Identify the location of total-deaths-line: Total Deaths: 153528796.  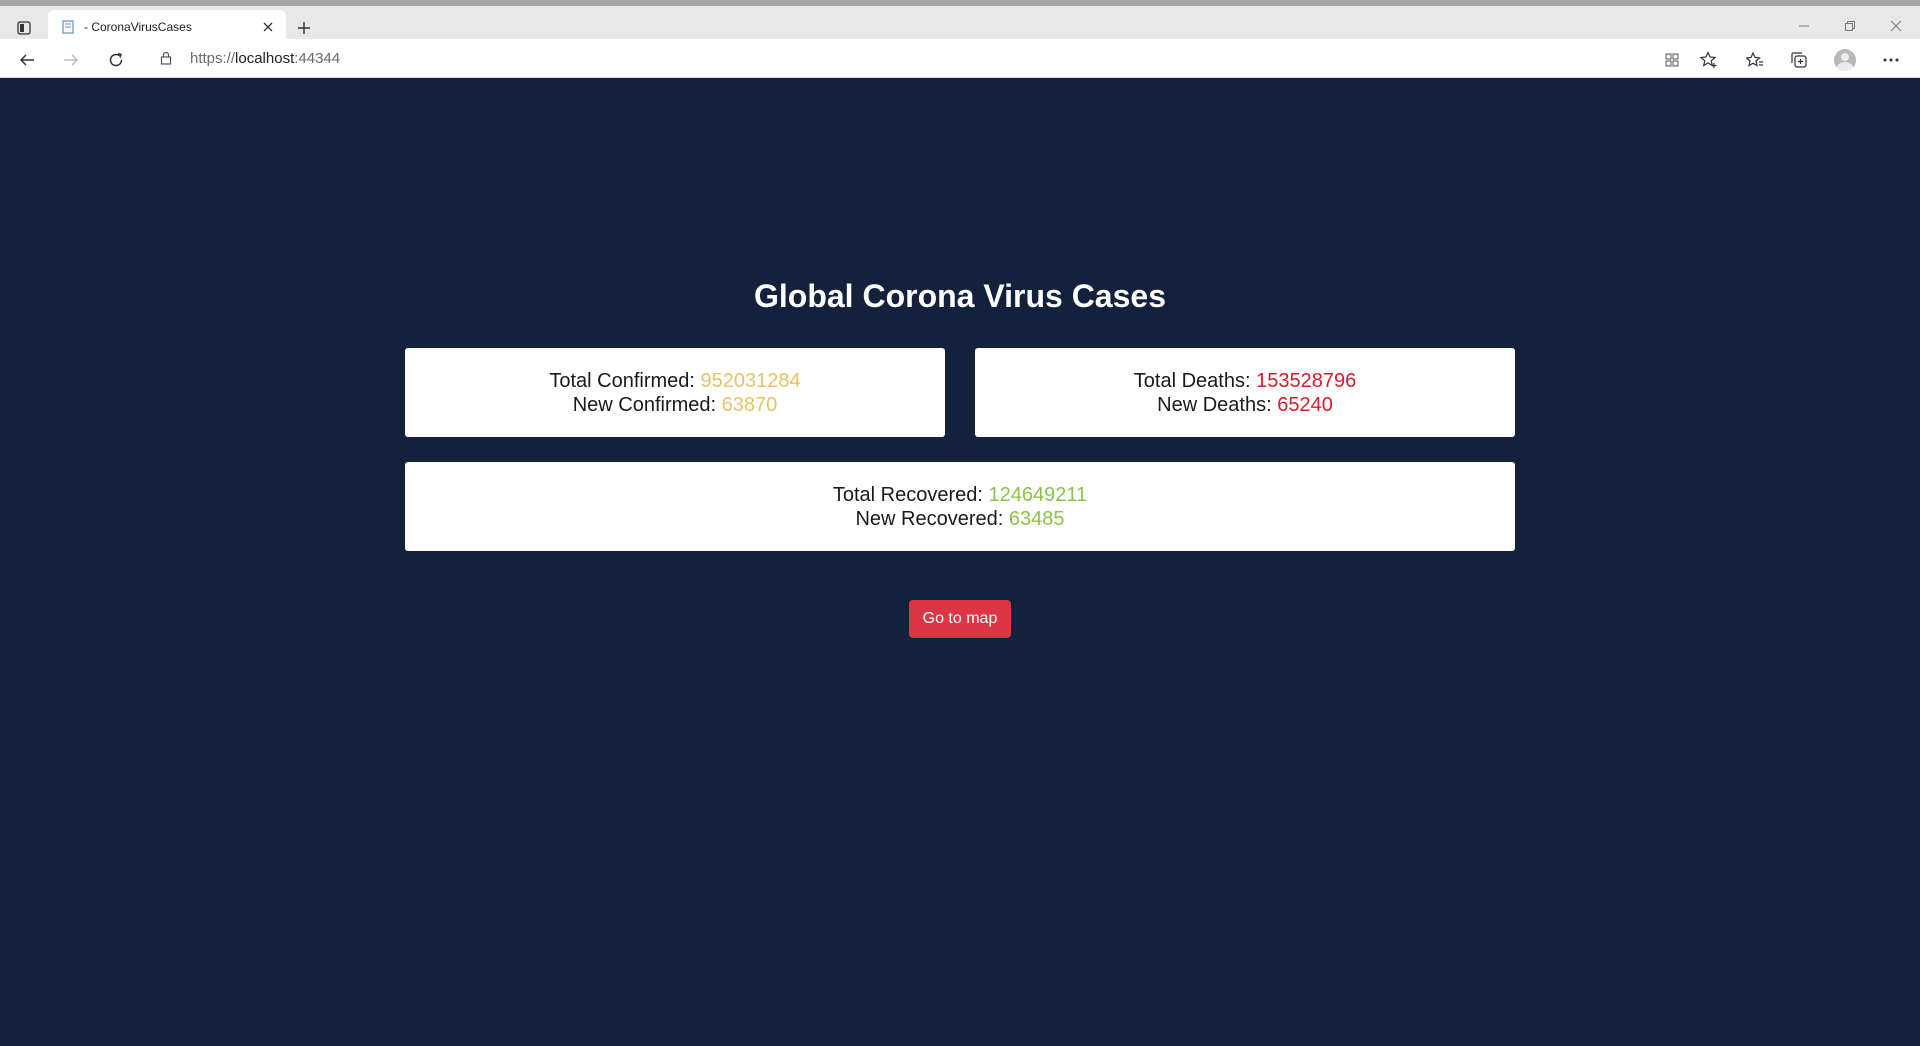
(1245, 381).